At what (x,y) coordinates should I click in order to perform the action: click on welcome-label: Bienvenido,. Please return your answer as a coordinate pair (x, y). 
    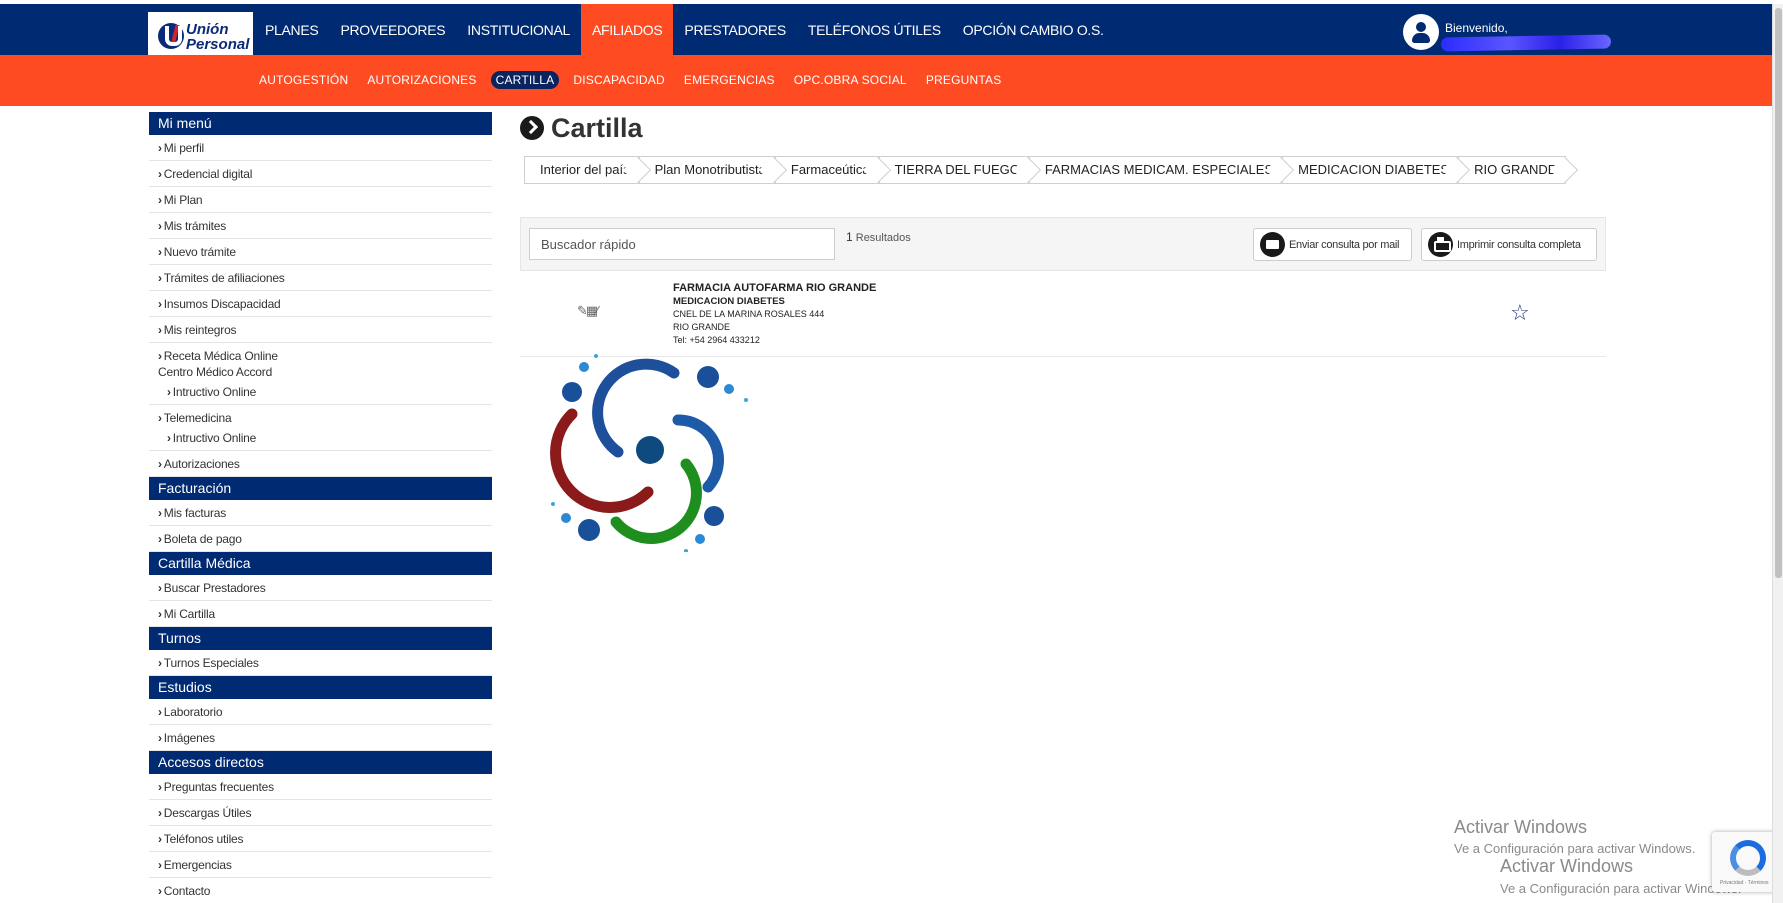
    Looking at the image, I should click on (1476, 28).